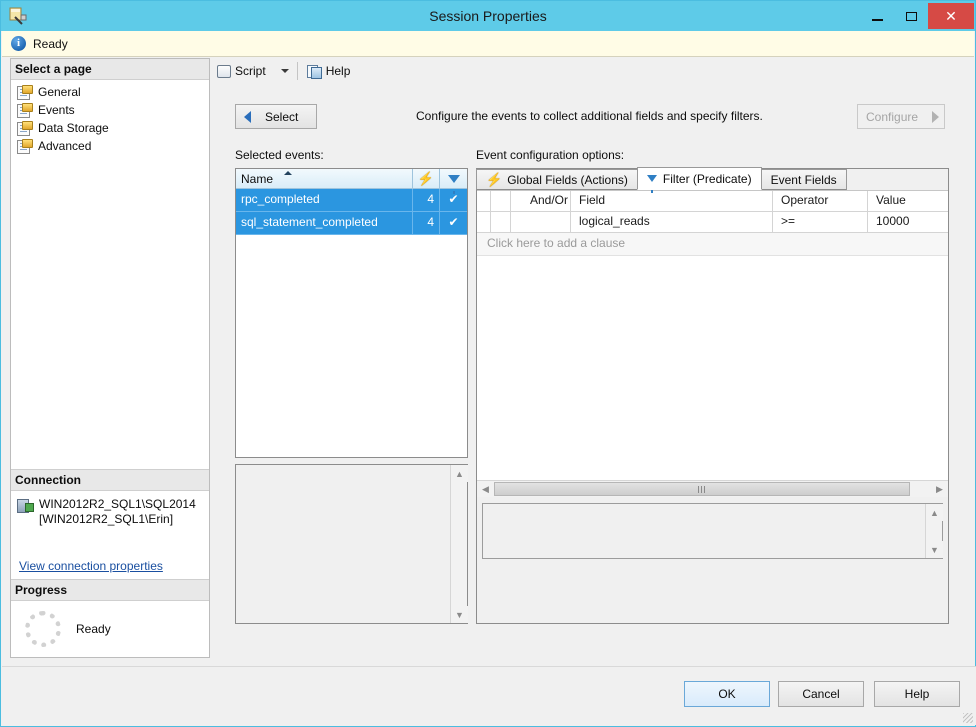 The width and height of the screenshot is (976, 727). Describe the element at coordinates (484, 222) in the screenshot. I see `row-select-cell` at that location.